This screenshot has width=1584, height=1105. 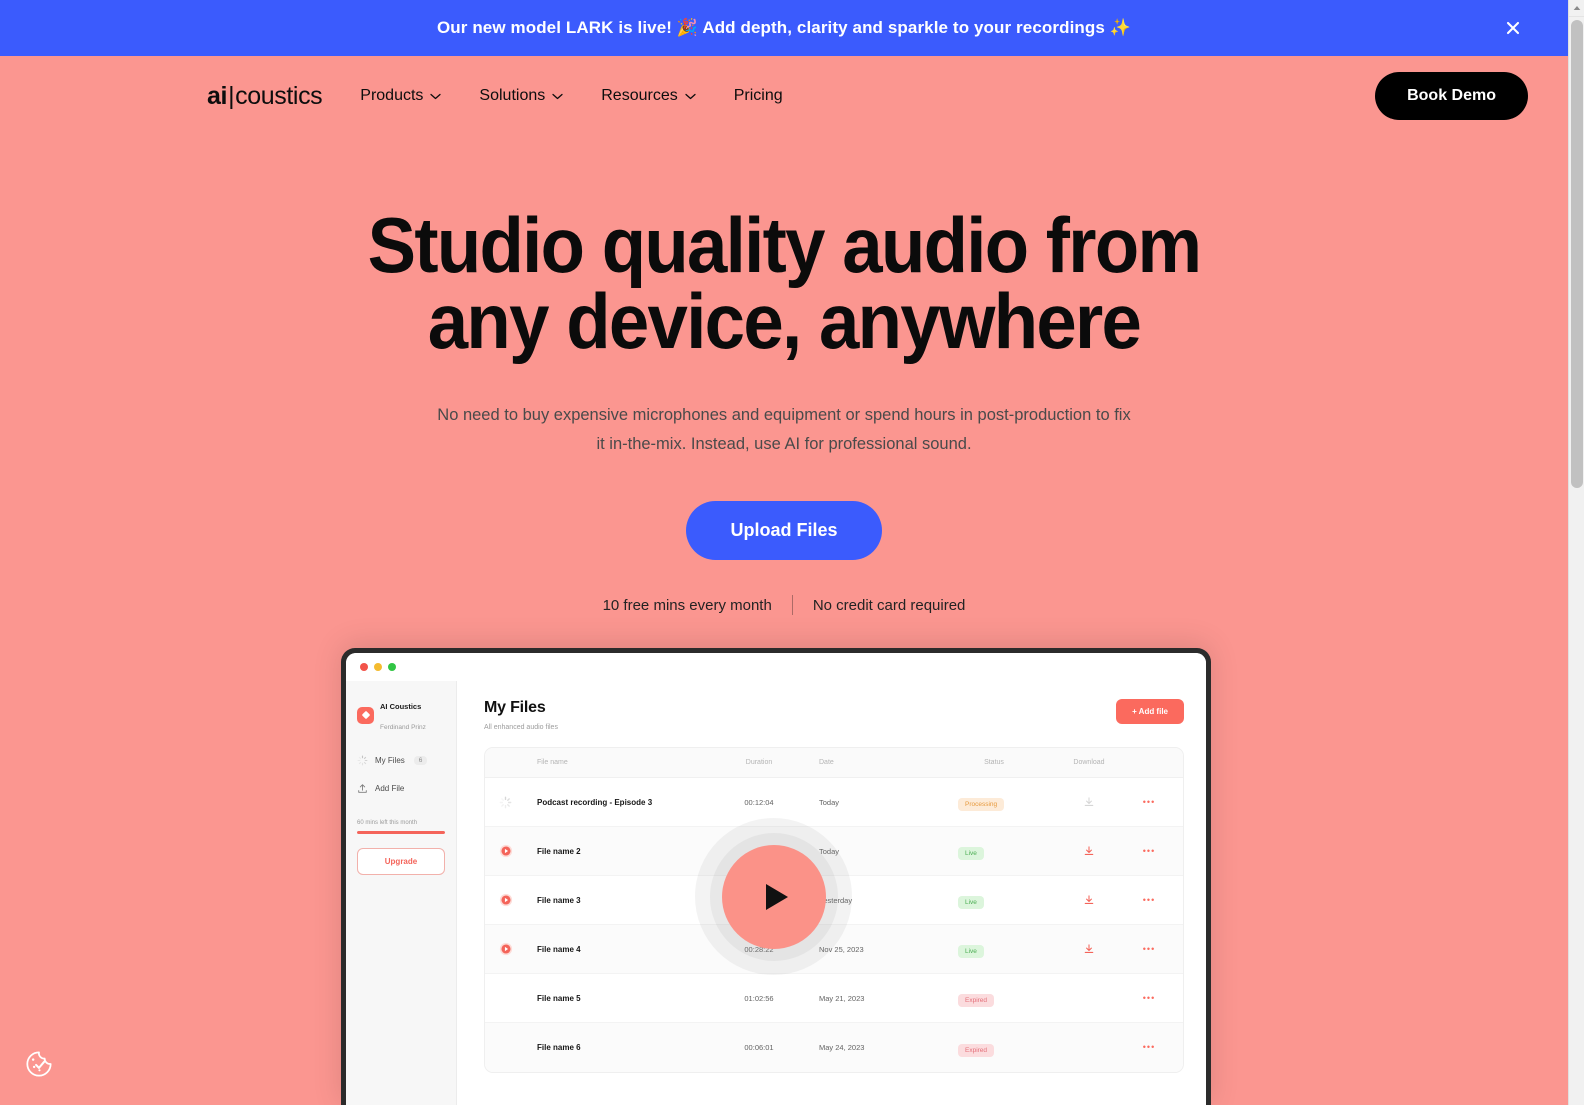 What do you see at coordinates (759, 998) in the screenshot?
I see `file-duration: 01:02:56` at bounding box center [759, 998].